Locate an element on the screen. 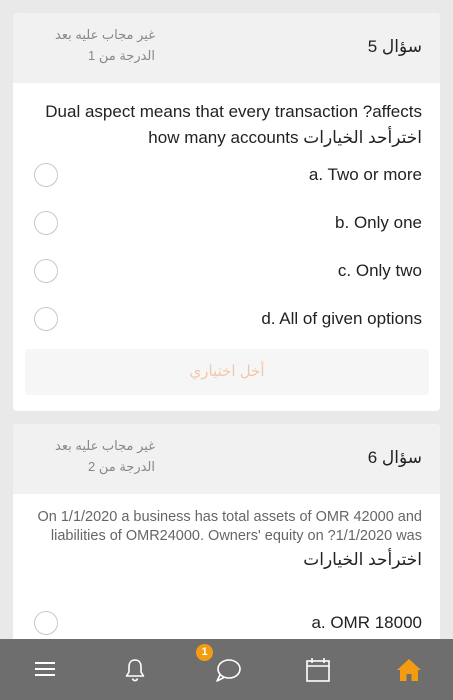 This screenshot has width=453, height=700. question-header: سؤال 6 غير مجاب عليه بعد الدرجة من 2 is located at coordinates (226, 459).